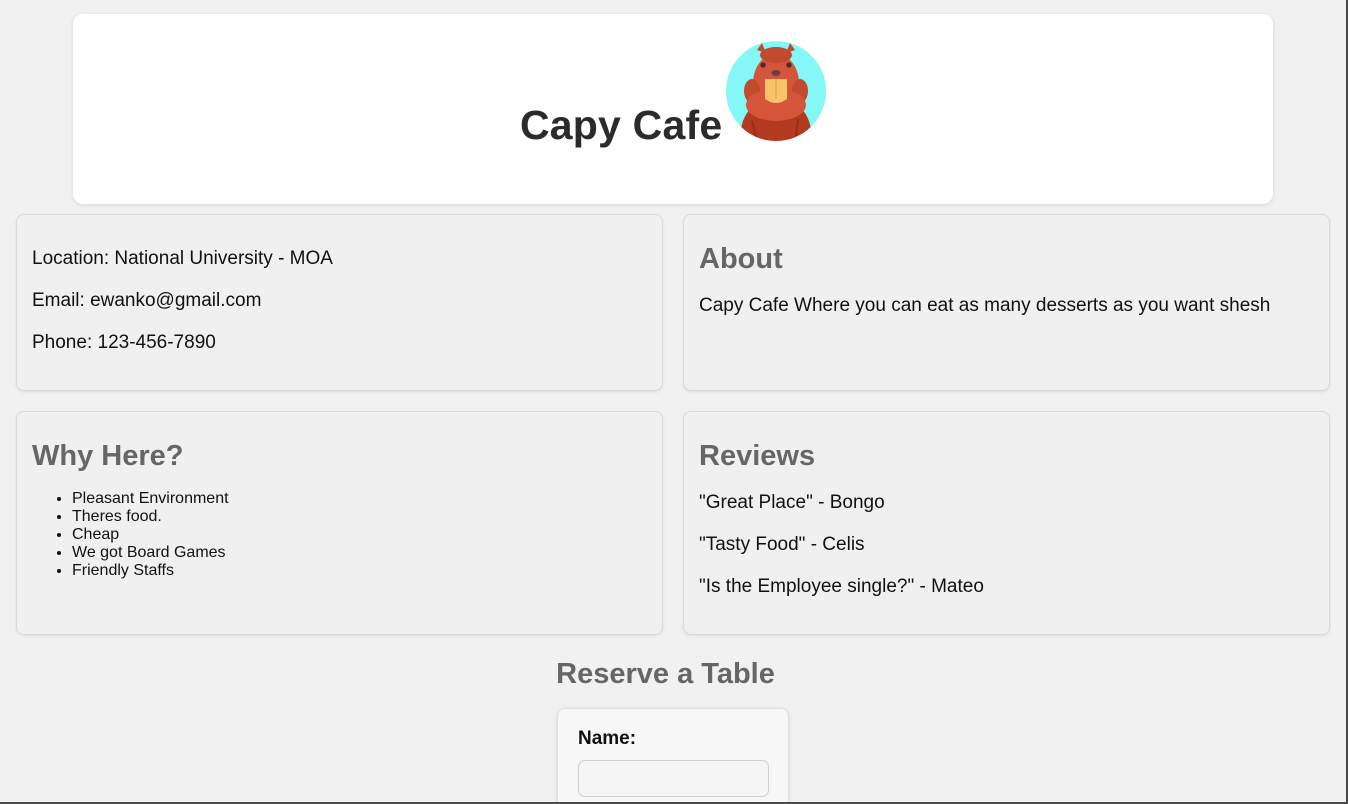 The height and width of the screenshot is (804, 1348). Describe the element at coordinates (776, 91) in the screenshot. I see `capybara-logo-icon` at that location.